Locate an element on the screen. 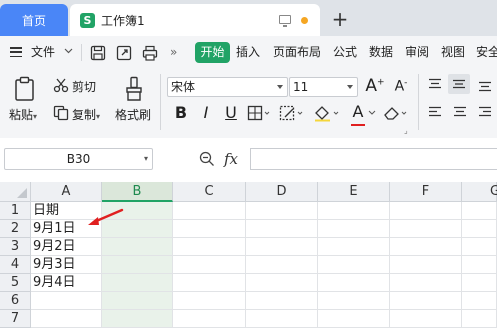 This screenshot has height=328, width=497. font-size-select: 11 is located at coordinates (323, 87).